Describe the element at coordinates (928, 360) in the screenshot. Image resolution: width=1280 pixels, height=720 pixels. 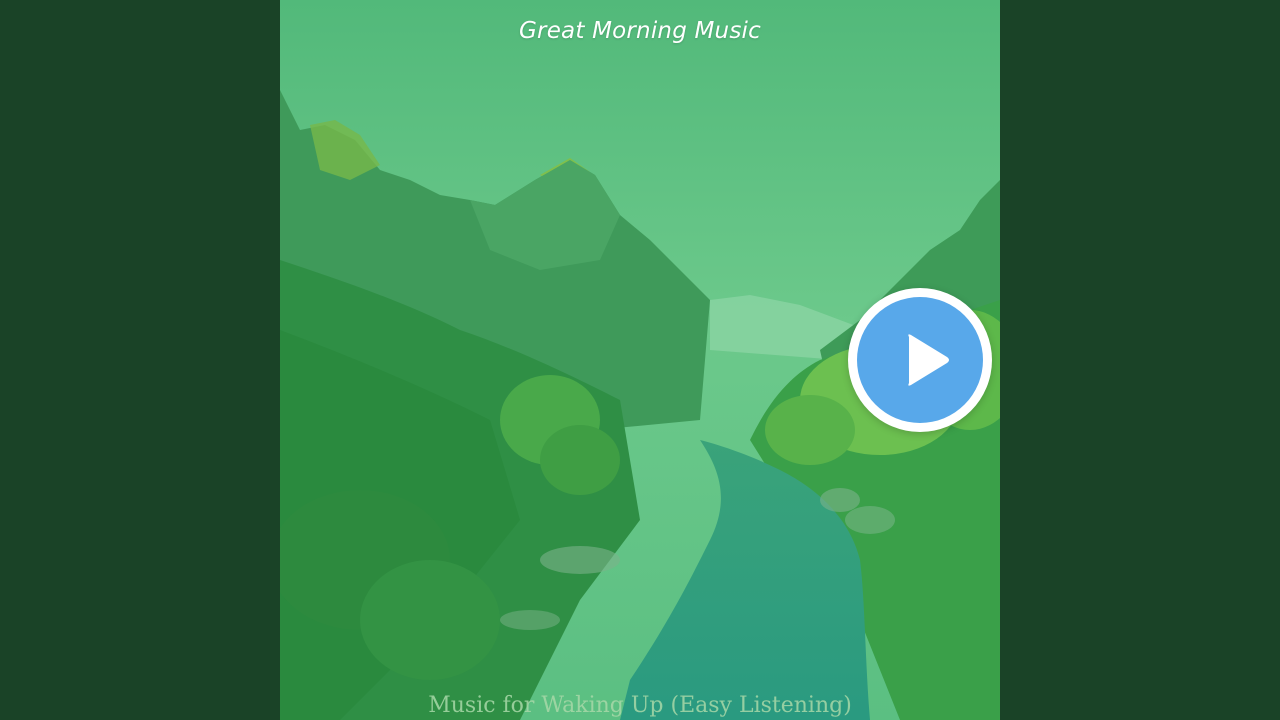
I see `play-icon` at that location.